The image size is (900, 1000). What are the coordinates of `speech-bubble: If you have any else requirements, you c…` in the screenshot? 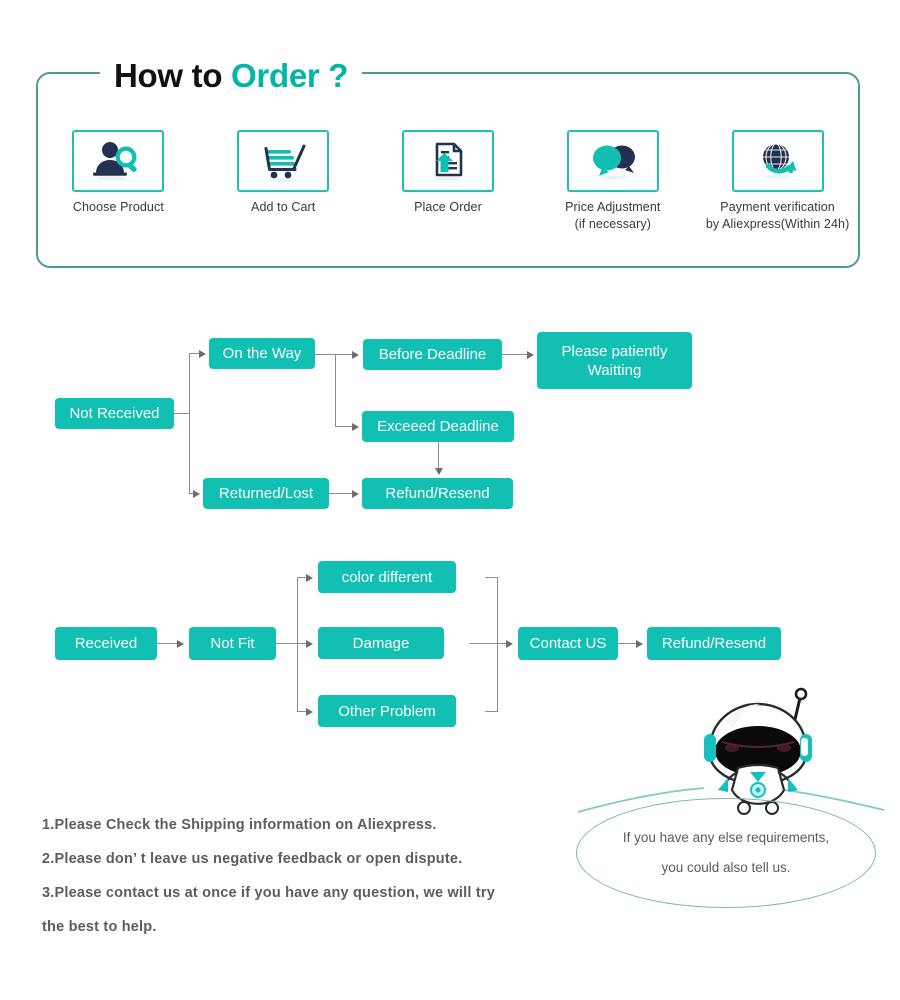 It's located at (726, 853).